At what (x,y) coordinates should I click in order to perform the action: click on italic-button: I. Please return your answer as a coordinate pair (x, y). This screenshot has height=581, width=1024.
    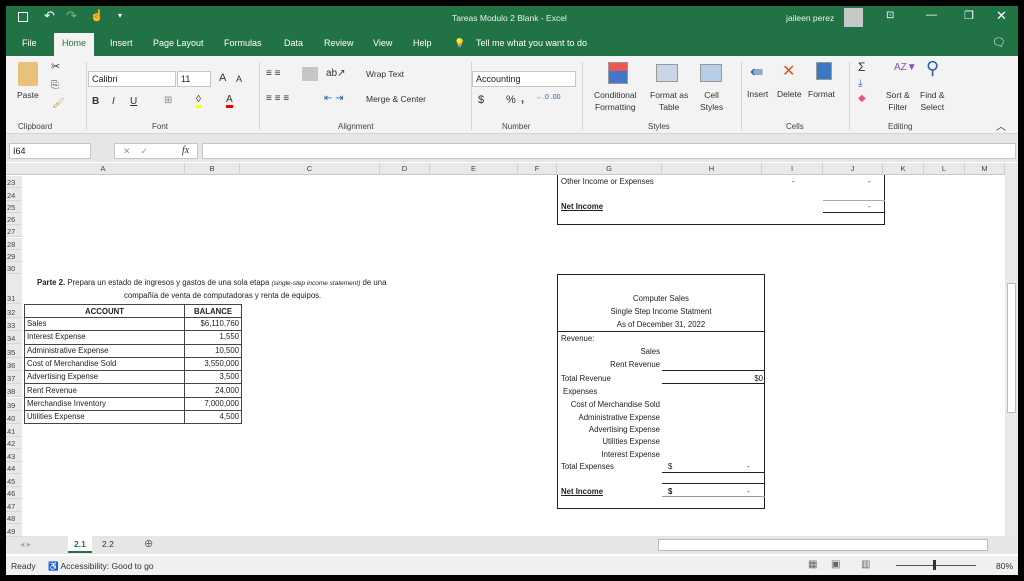
    Looking at the image, I should click on (113, 101).